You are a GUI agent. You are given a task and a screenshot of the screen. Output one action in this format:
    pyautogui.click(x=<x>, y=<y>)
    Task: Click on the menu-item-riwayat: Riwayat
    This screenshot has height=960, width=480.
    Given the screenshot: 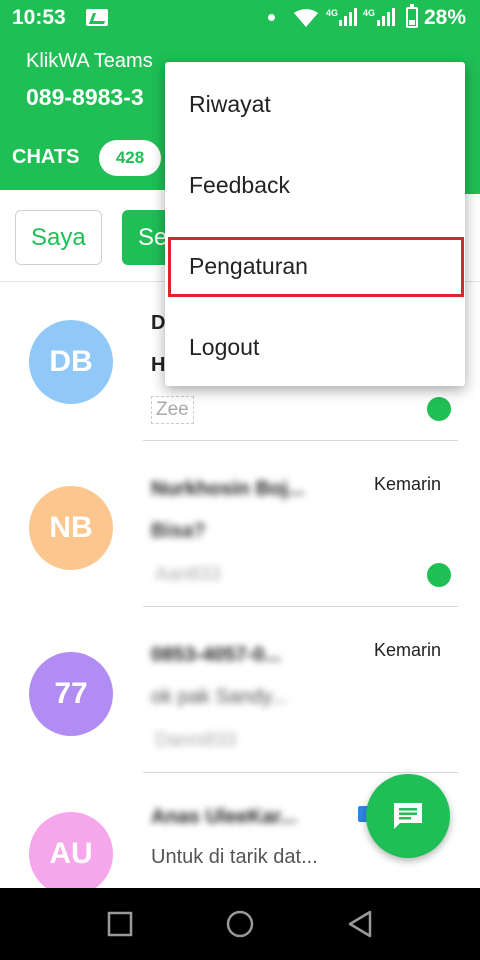 What is the action you would take?
    pyautogui.click(x=315, y=104)
    